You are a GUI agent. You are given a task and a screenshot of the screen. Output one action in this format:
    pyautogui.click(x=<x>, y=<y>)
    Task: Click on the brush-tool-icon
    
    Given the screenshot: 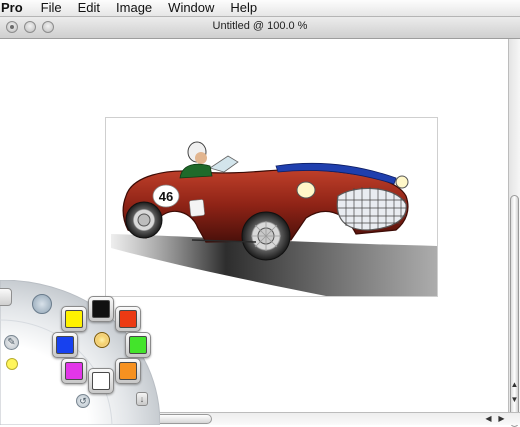 What is the action you would take?
    pyautogui.click(x=42, y=304)
    